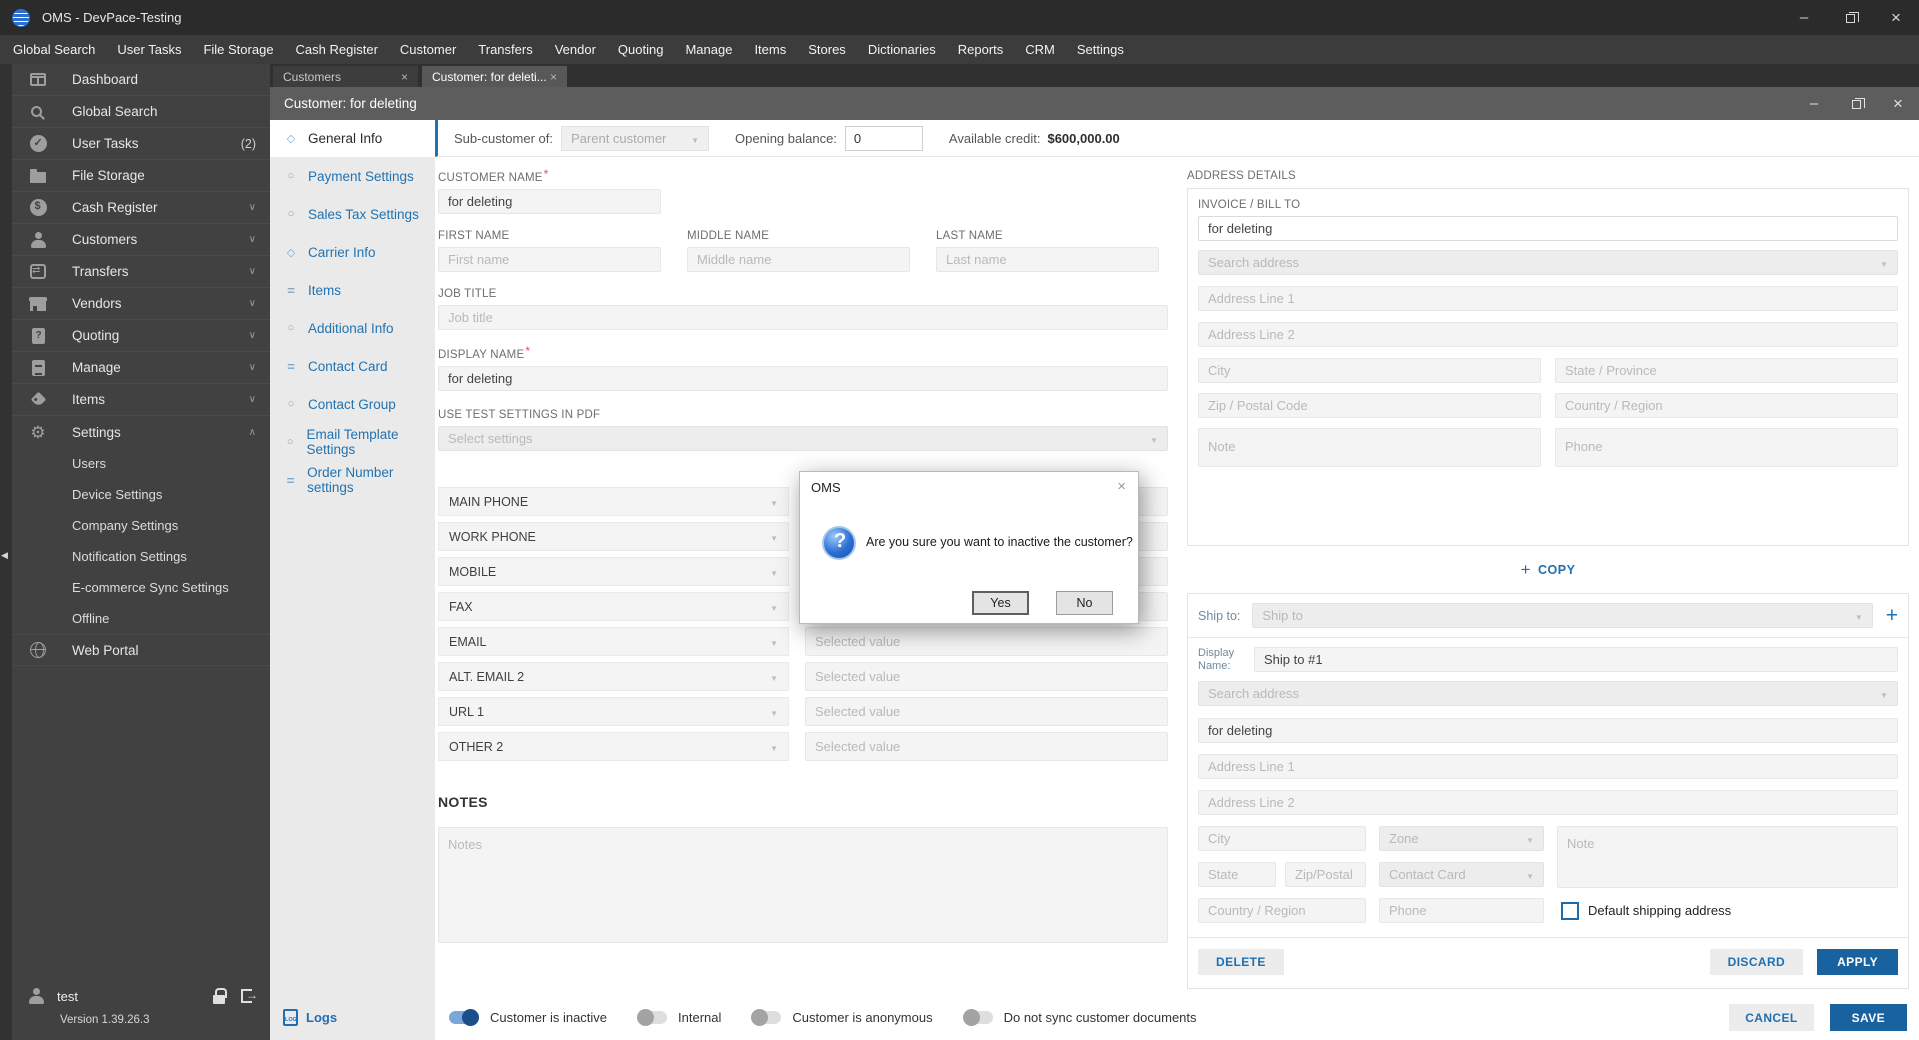 The width and height of the screenshot is (1919, 1040). Describe the element at coordinates (1856, 103) in the screenshot. I see `inner-restore-button` at that location.